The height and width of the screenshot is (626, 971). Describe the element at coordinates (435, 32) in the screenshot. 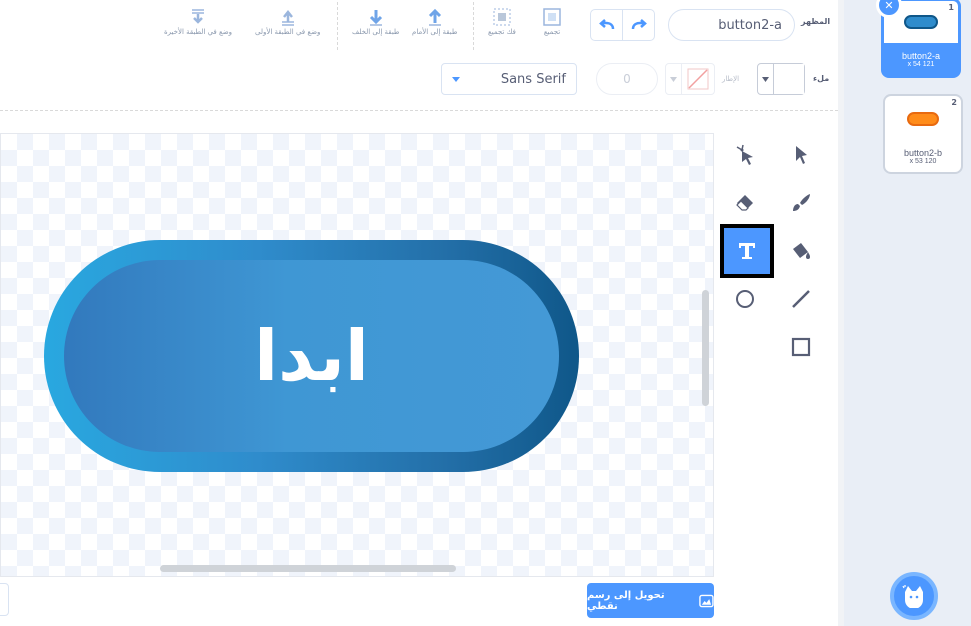

I see `forward-label: طبقة إلى الأمام` at that location.